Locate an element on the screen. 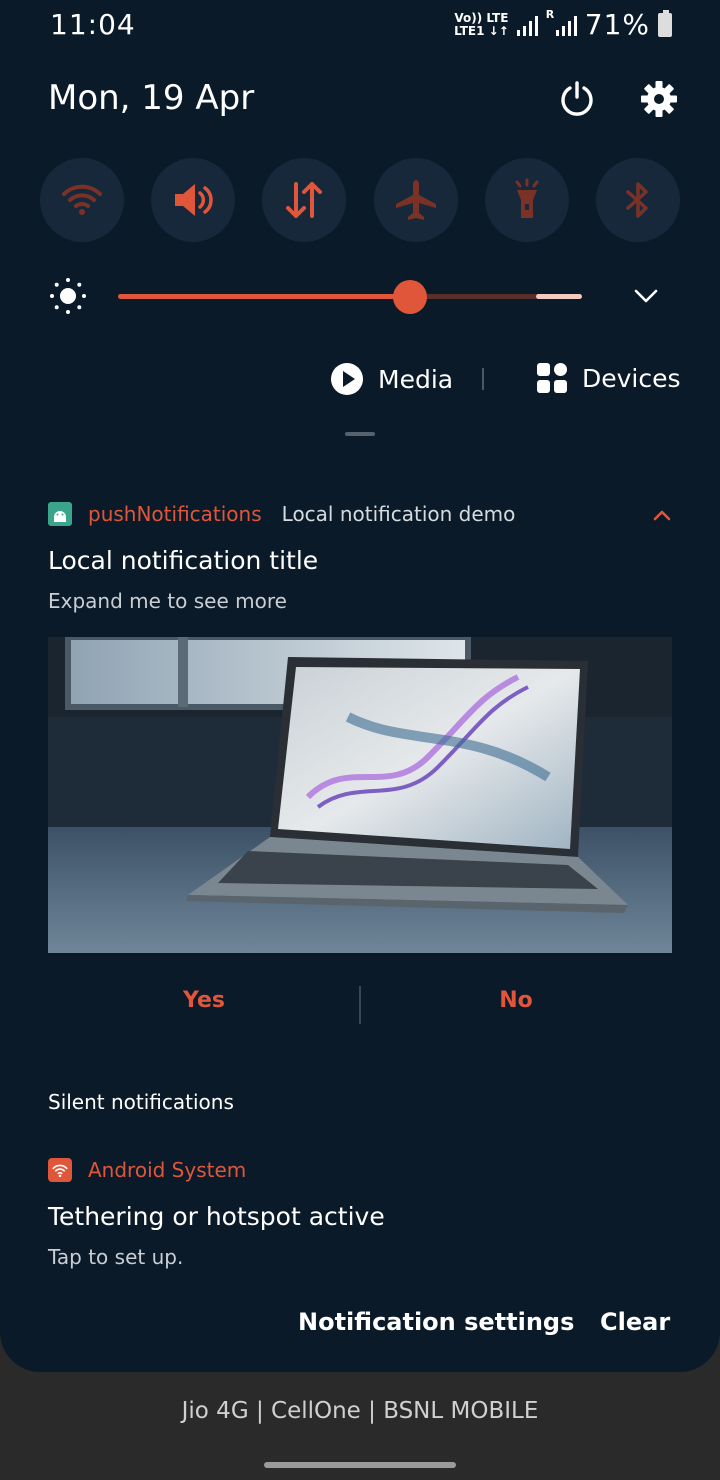 This screenshot has width=720, height=1480. signal-roaming-icon: R is located at coordinates (561, 22).